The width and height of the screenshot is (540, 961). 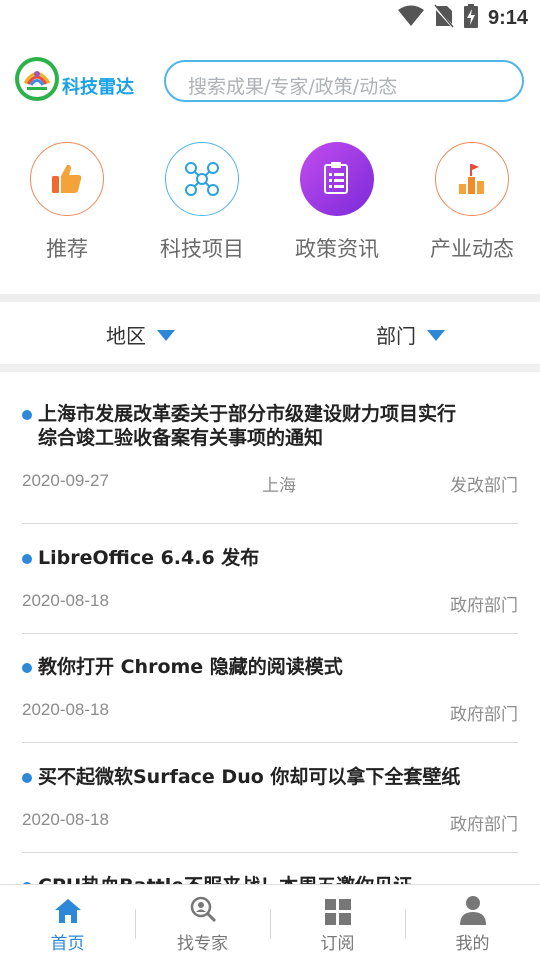 I want to click on nav-label: 我的, so click(x=472, y=944).